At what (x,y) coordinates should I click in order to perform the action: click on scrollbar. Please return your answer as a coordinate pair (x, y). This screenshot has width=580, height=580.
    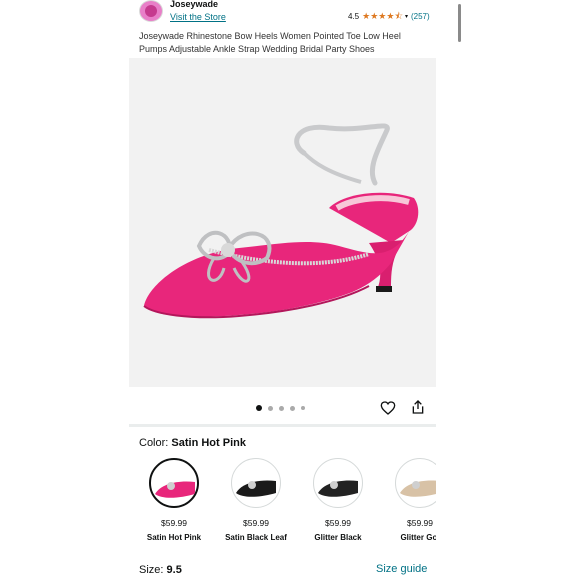
    Looking at the image, I should click on (459, 23).